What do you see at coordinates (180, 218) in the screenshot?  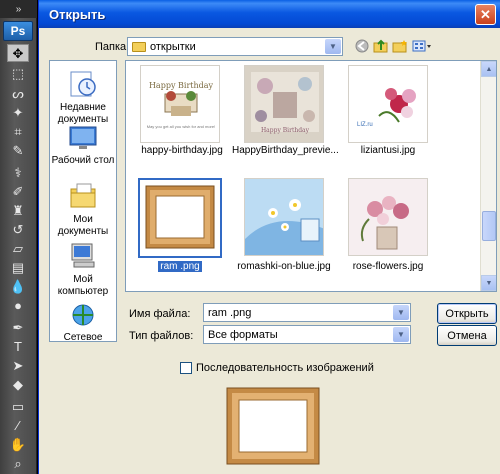 I see `file-thumbnail-selected` at bounding box center [180, 218].